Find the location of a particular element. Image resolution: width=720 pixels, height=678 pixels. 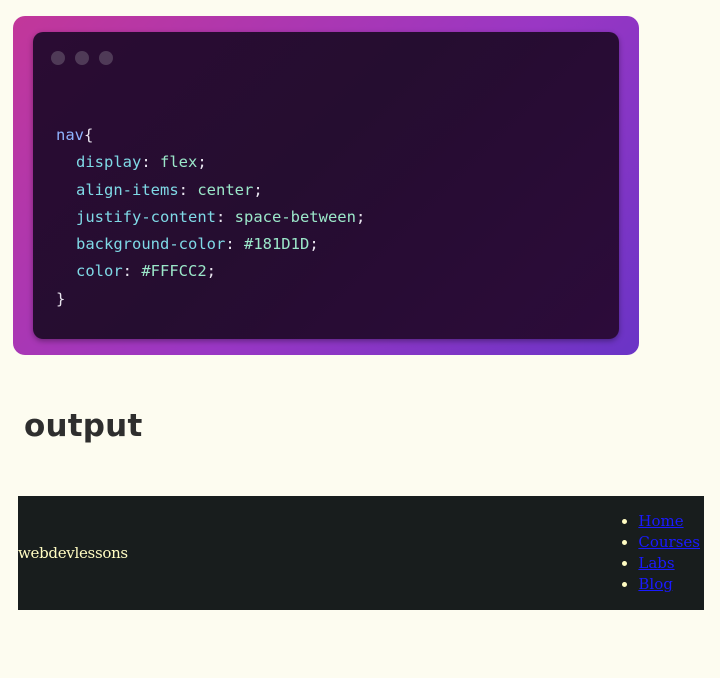

nav-brand: webdevlessons is located at coordinates (73, 553).